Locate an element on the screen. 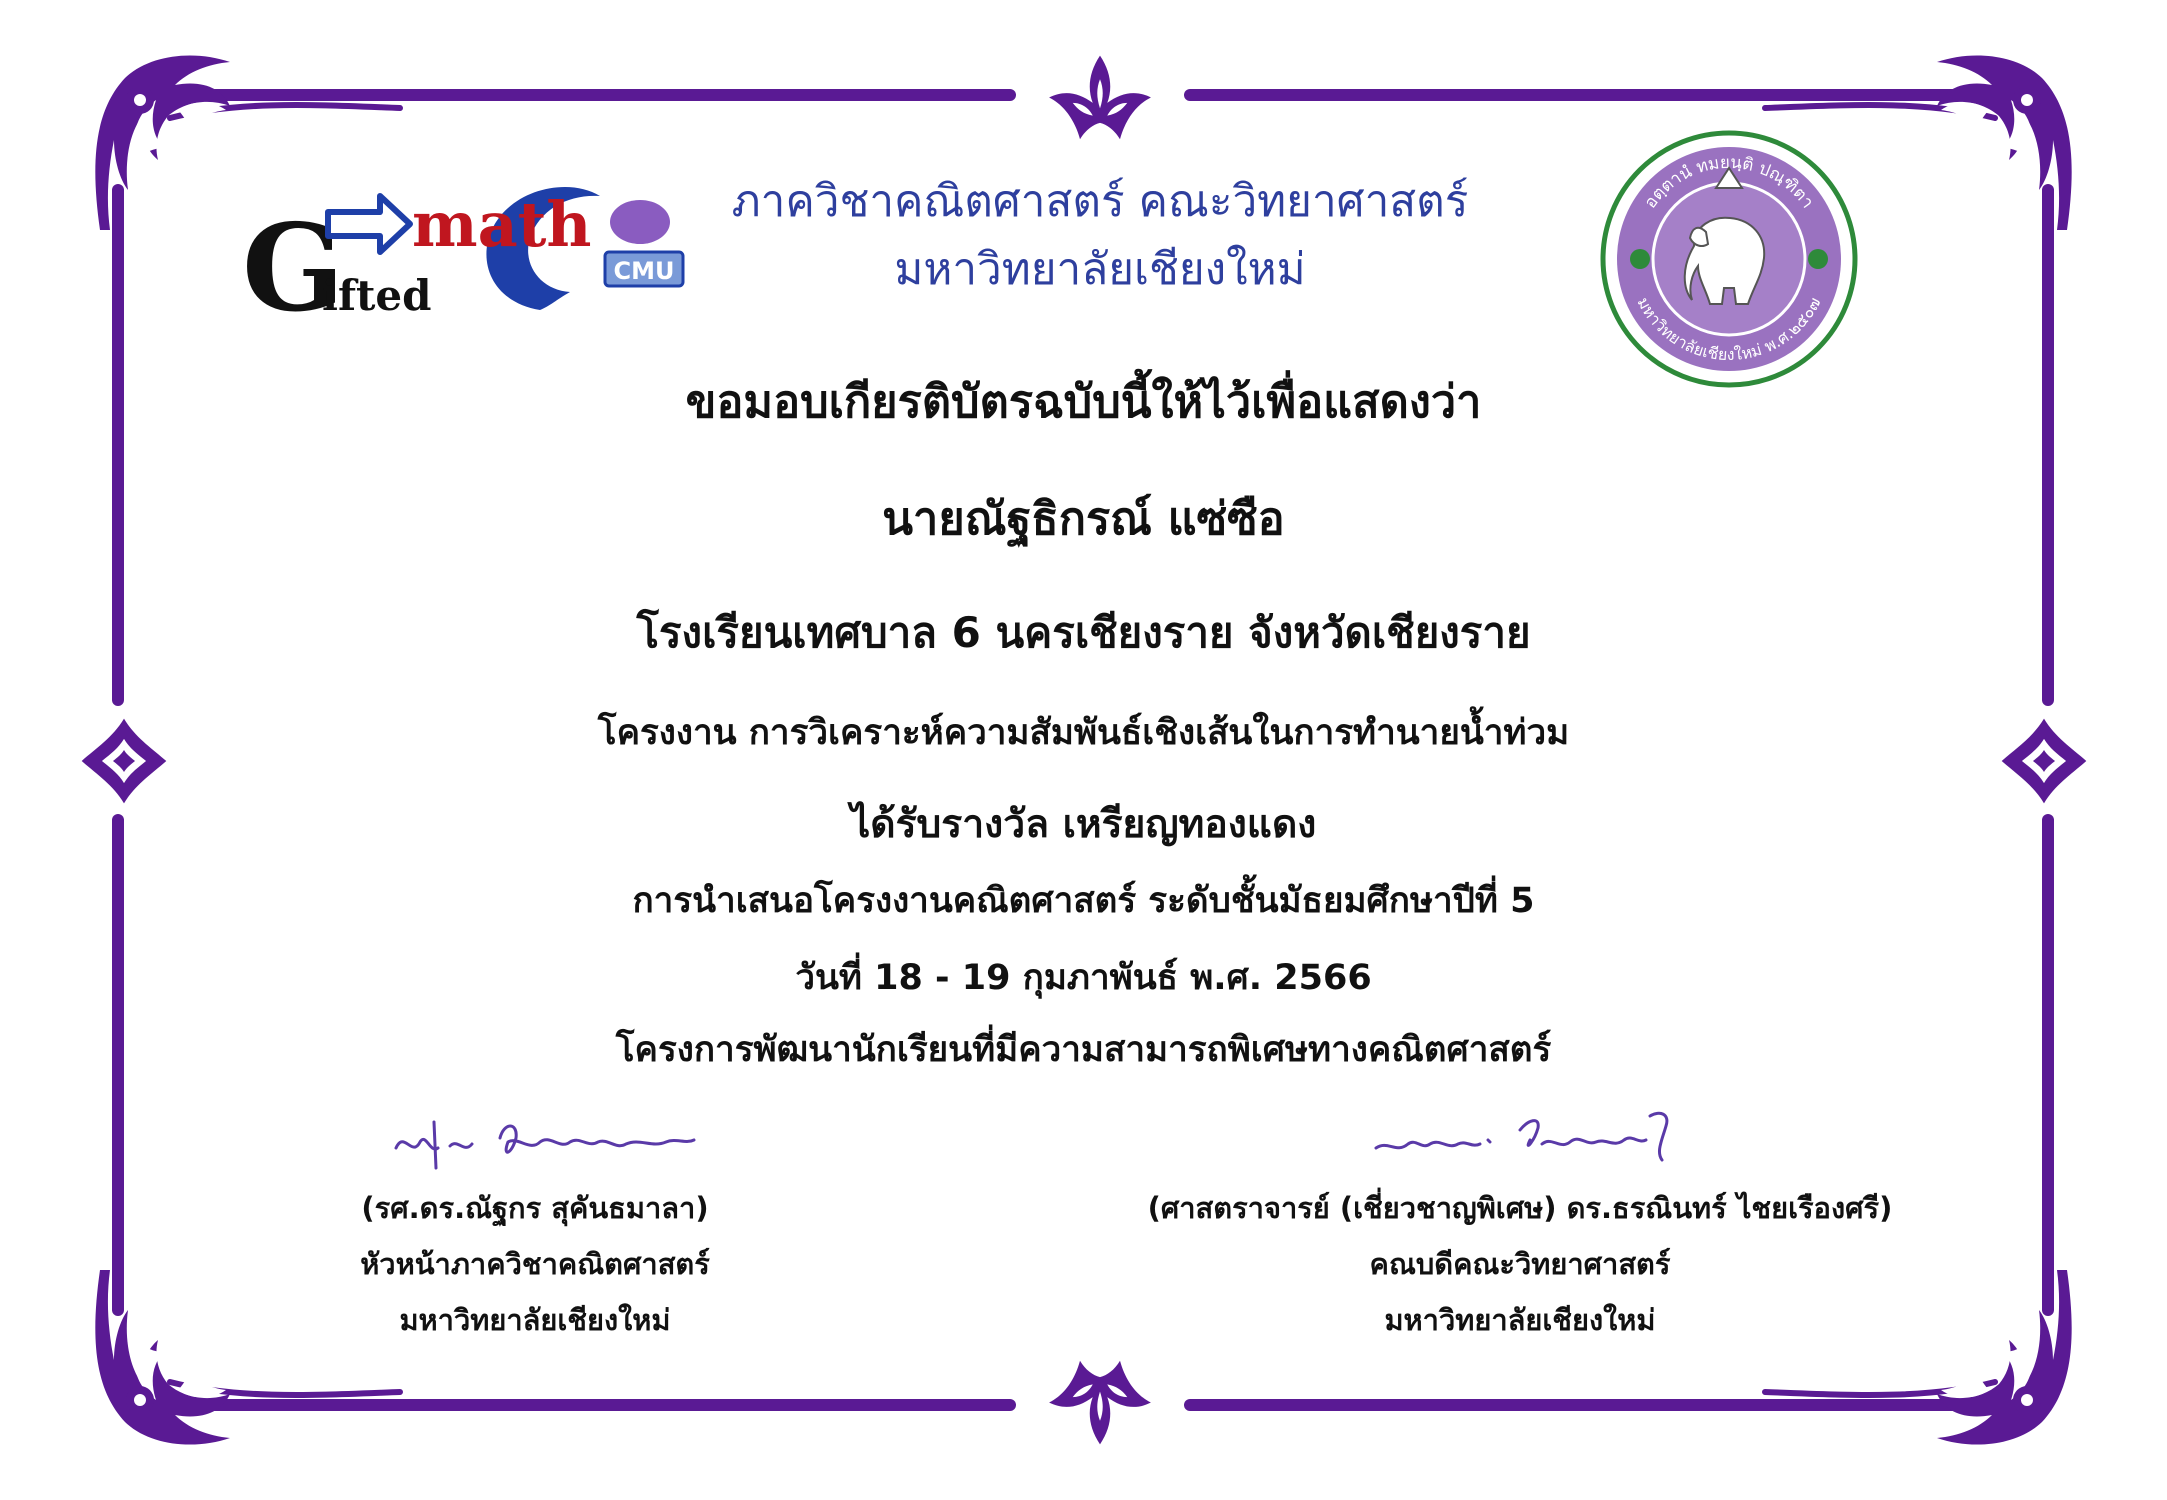 The width and height of the screenshot is (2167, 1500). elephant-icon is located at coordinates (640, 222).